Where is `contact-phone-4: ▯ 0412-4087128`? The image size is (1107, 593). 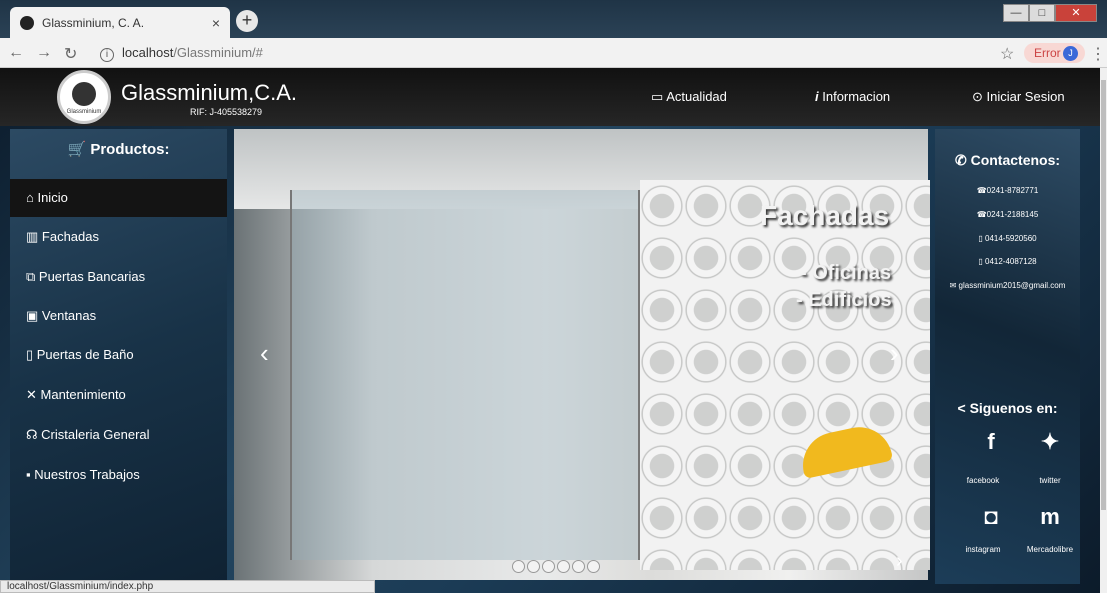
contact-phone-4: ▯ 0412-4087128 is located at coordinates (1007, 261).